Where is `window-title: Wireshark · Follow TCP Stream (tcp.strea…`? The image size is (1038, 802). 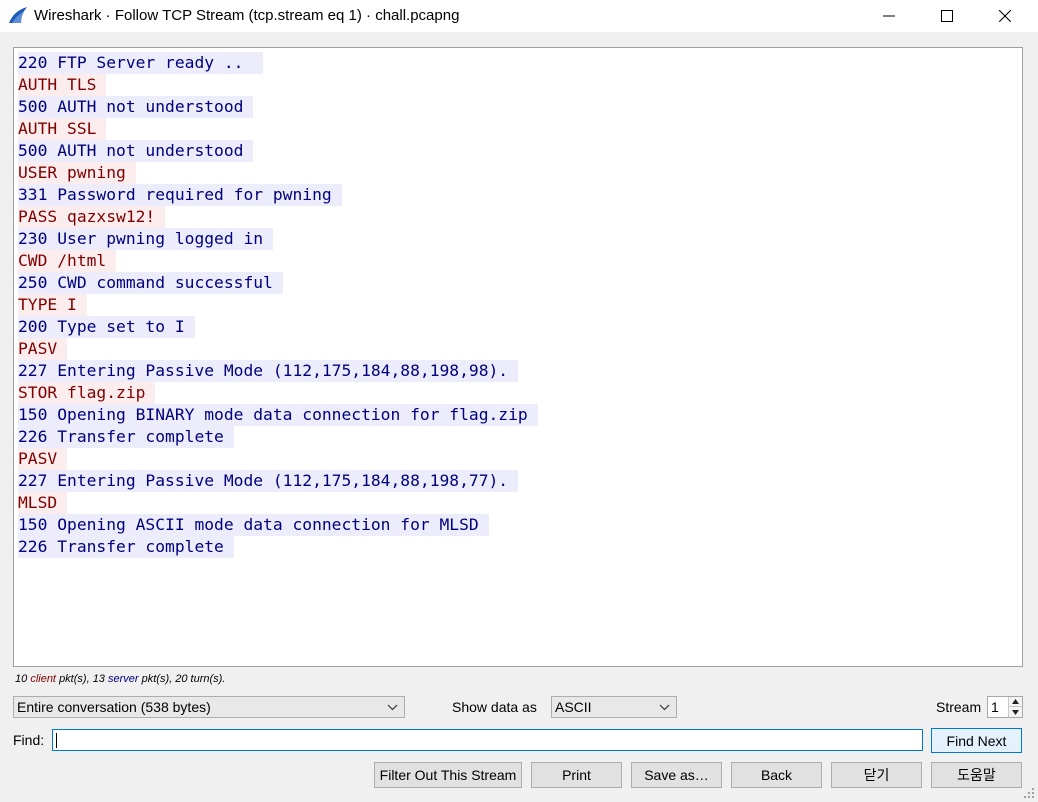
window-title: Wireshark · Follow TCP Stream (tcp.strea… is located at coordinates (247, 15).